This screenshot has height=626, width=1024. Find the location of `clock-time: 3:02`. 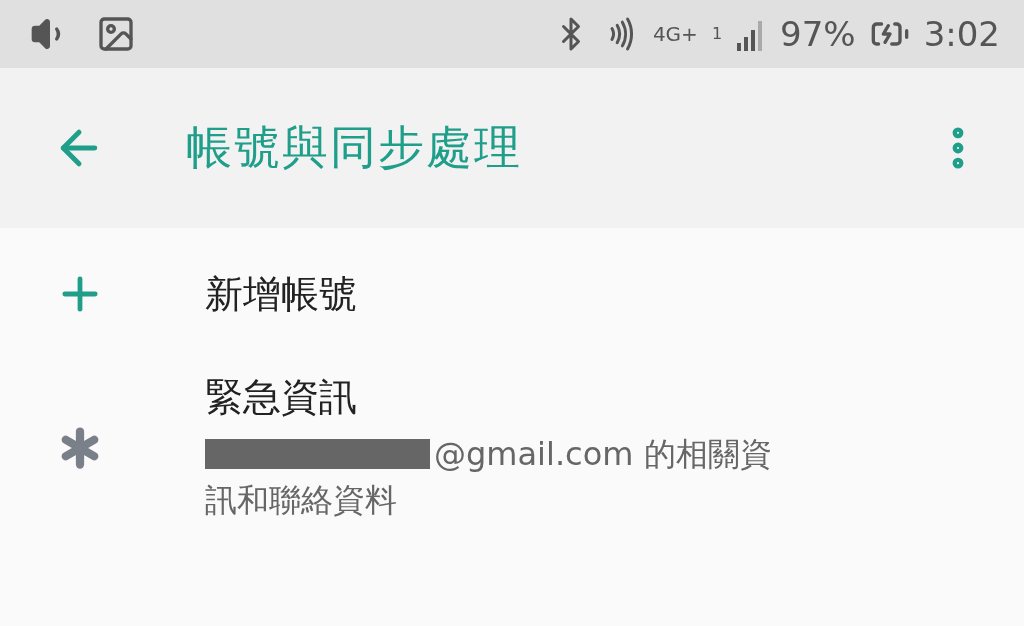

clock-time: 3:02 is located at coordinates (961, 34).